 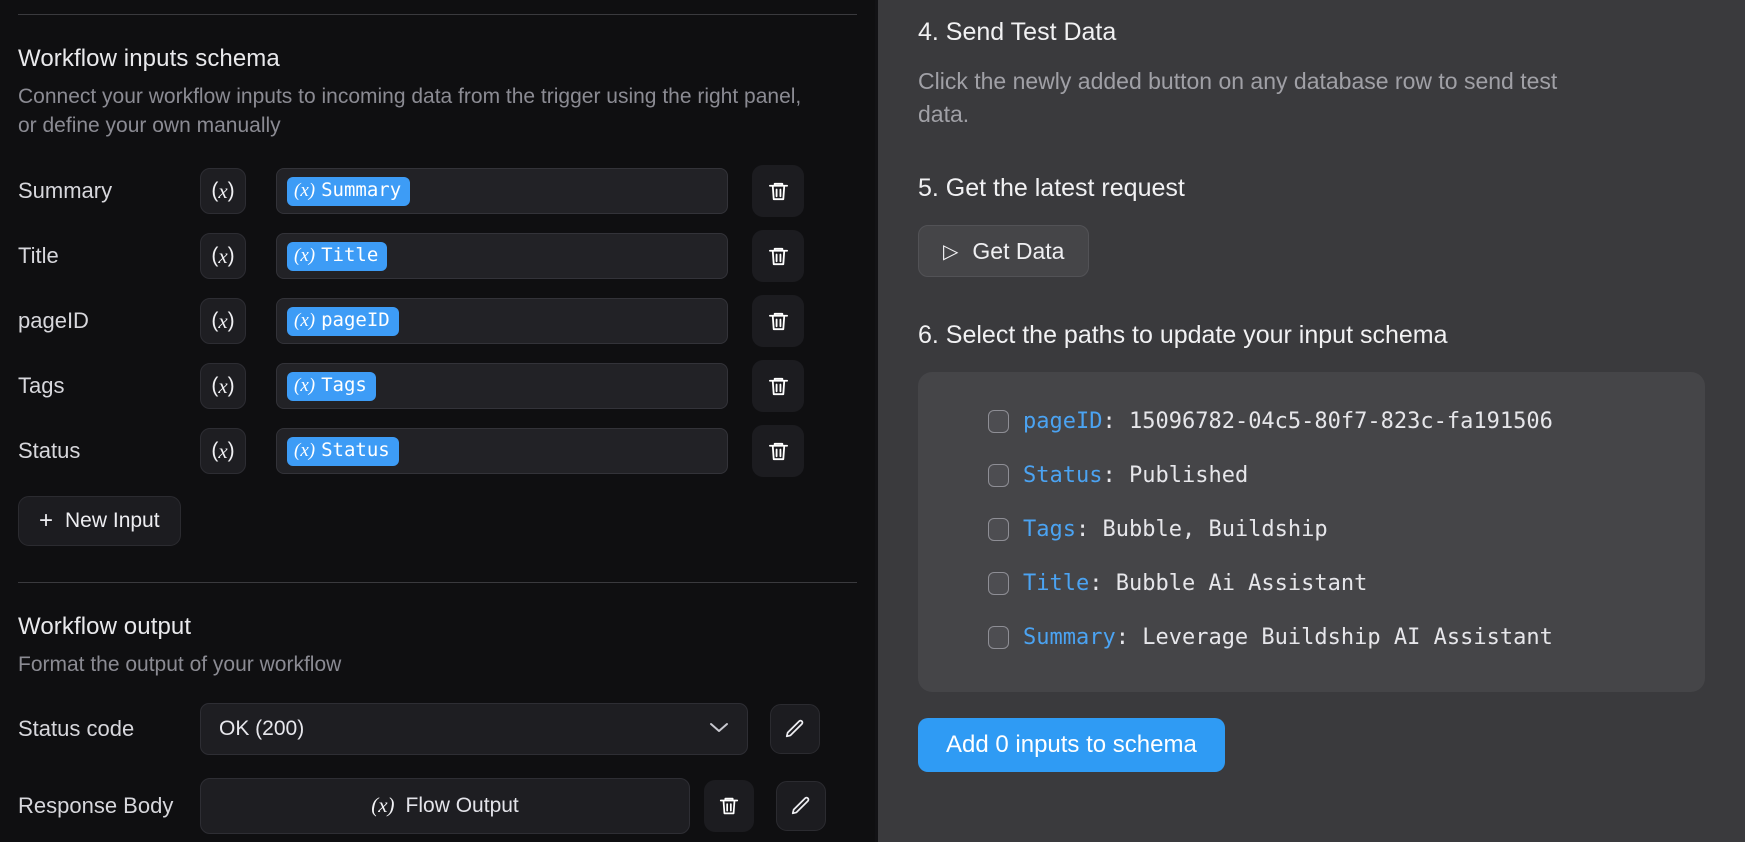 What do you see at coordinates (1049, 529) in the screenshot?
I see `path-key: Tags` at bounding box center [1049, 529].